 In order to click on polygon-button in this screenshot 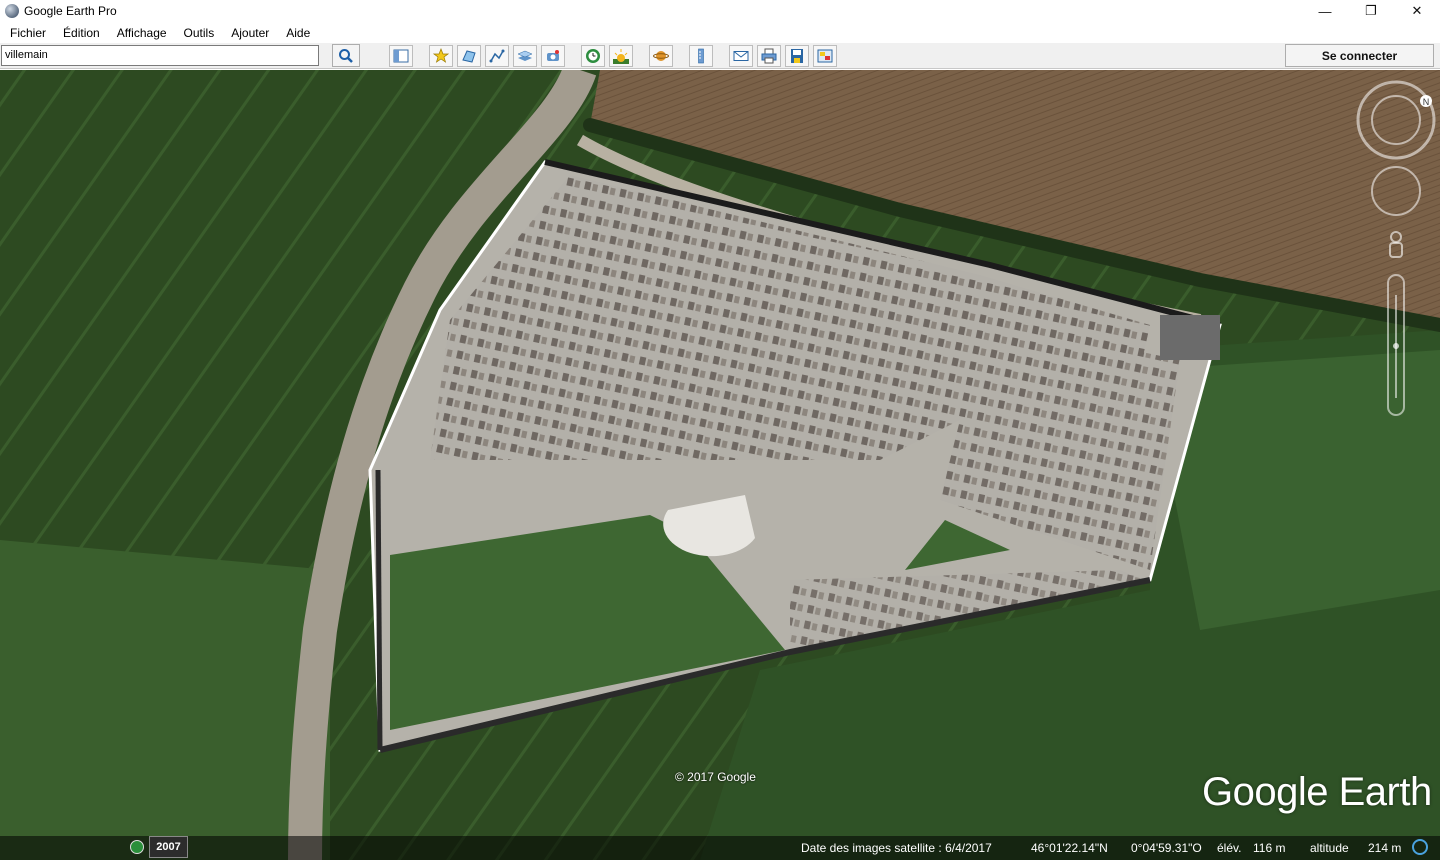, I will do `click(469, 56)`.